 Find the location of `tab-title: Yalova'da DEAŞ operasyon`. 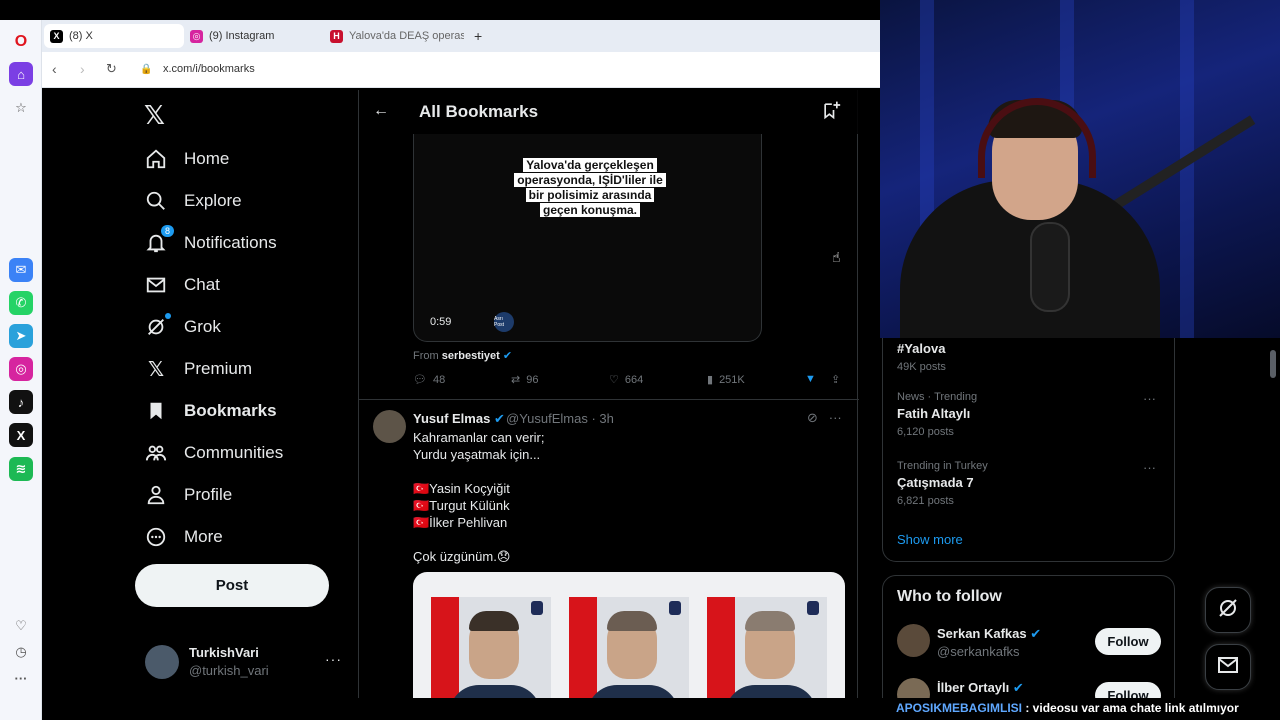

tab-title: Yalova'da DEAŞ operasyon is located at coordinates (406, 36).